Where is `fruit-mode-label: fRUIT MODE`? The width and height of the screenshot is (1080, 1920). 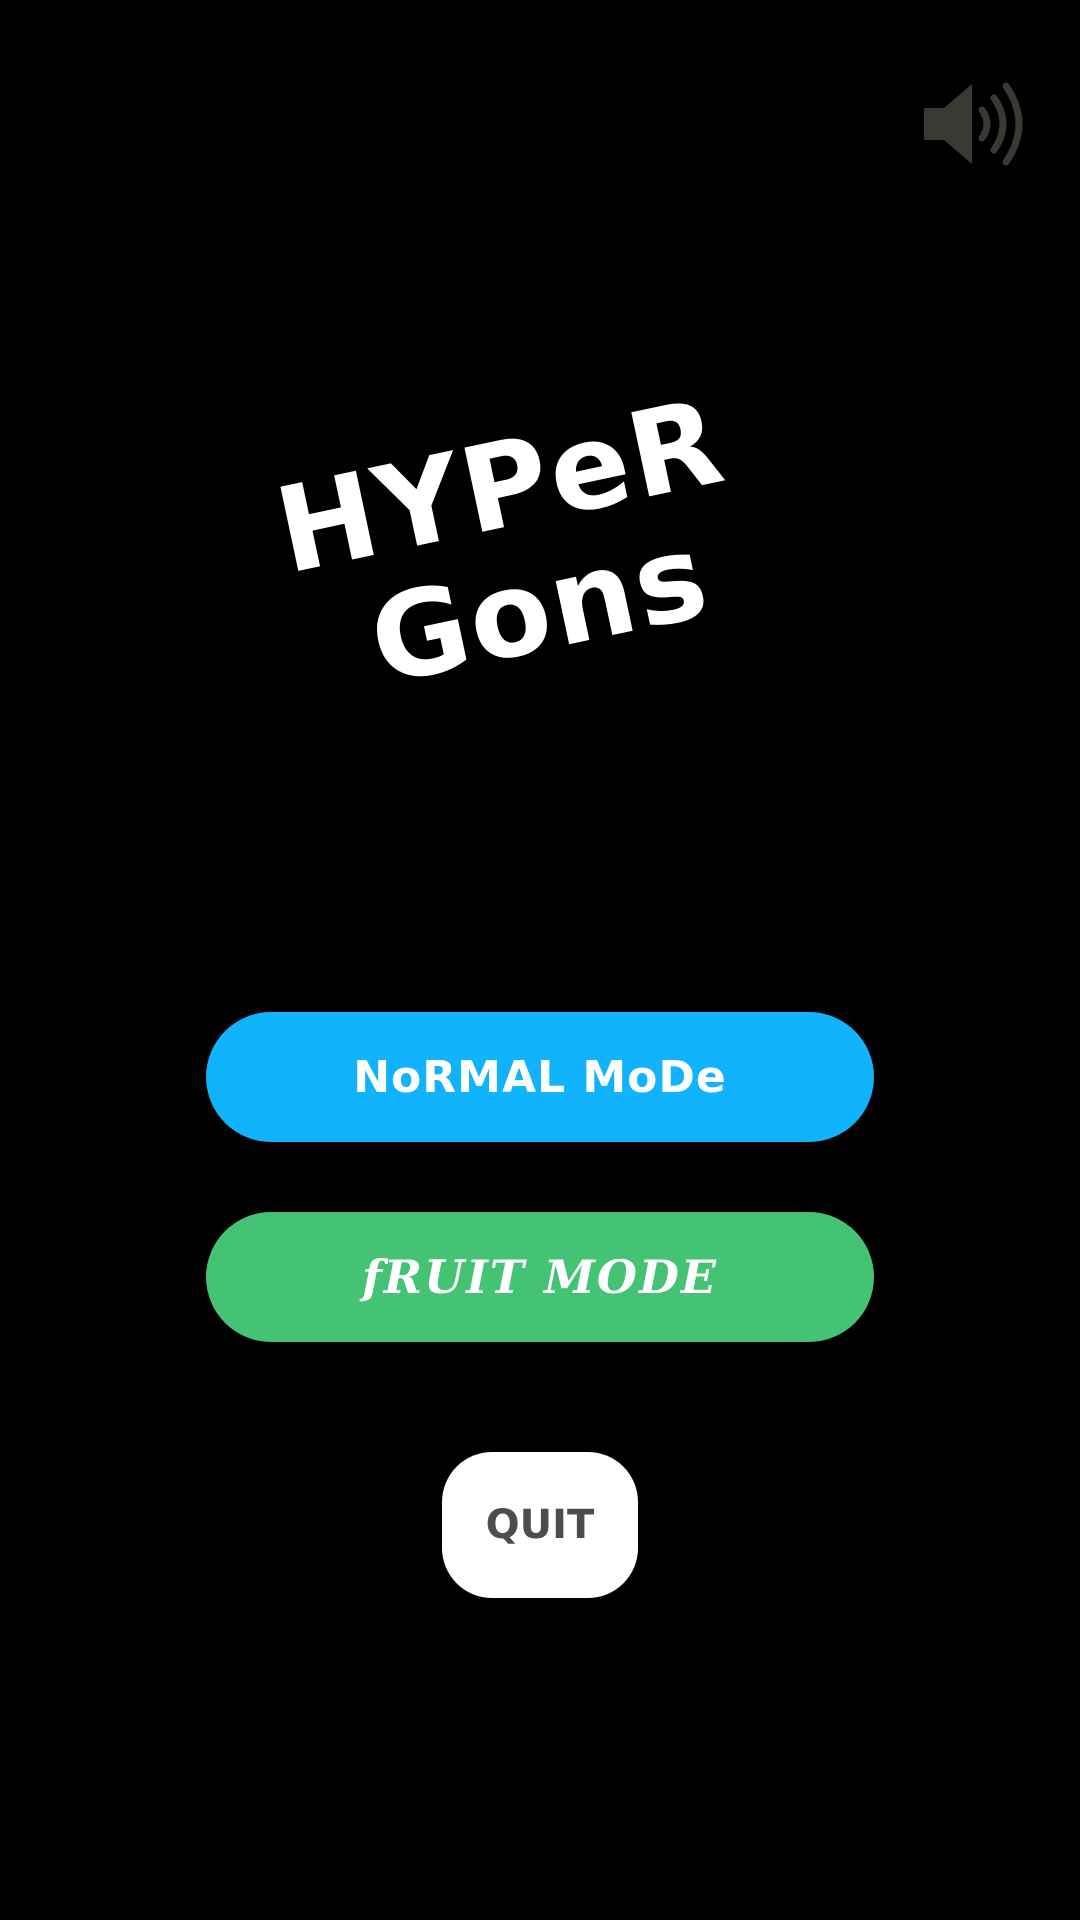 fruit-mode-label: fRUIT MODE is located at coordinates (540, 1277).